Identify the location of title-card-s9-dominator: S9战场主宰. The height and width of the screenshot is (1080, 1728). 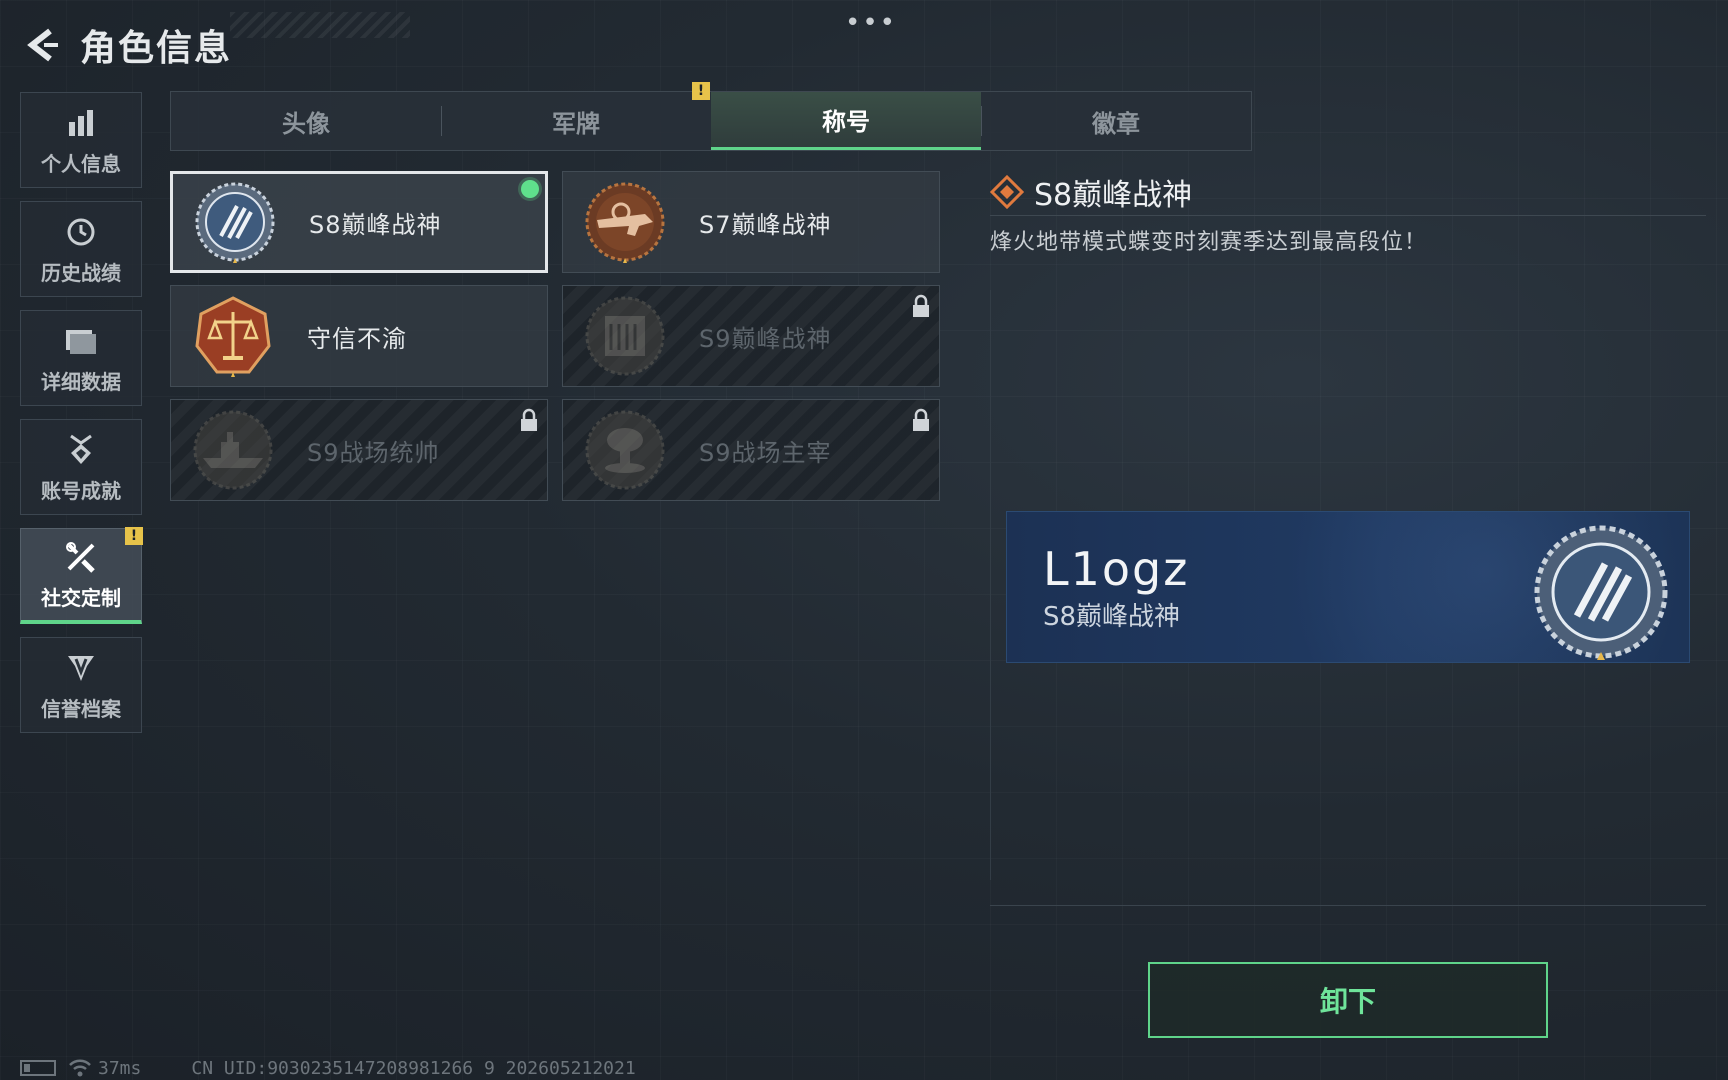
(751, 450).